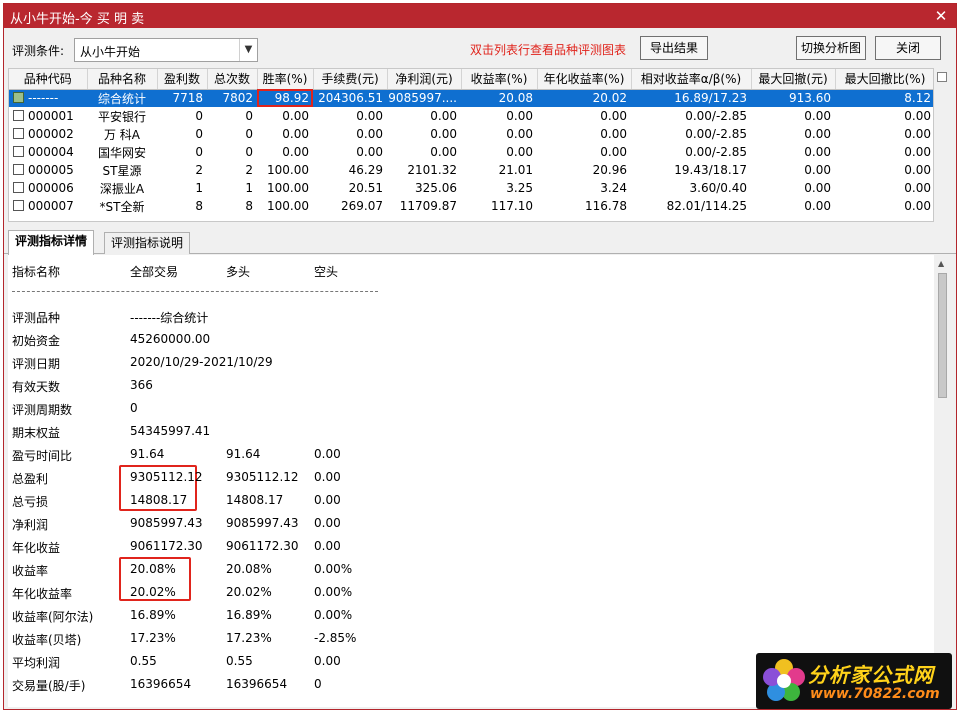  What do you see at coordinates (691, 79) in the screenshot?
I see `col-header: 相对收益率α/β(%)` at bounding box center [691, 79].